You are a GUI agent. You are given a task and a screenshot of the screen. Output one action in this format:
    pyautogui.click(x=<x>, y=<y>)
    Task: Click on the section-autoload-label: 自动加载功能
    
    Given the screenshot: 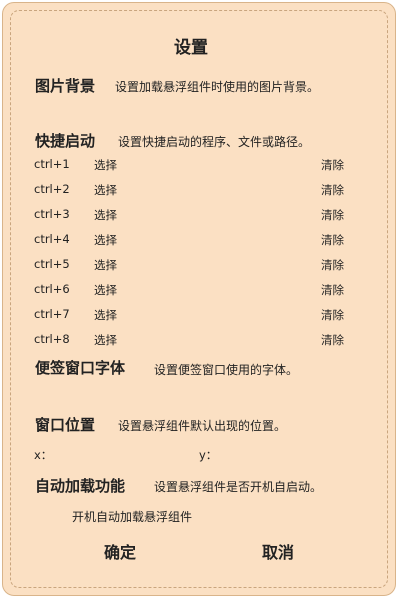 What is the action you would take?
    pyautogui.click(x=80, y=486)
    